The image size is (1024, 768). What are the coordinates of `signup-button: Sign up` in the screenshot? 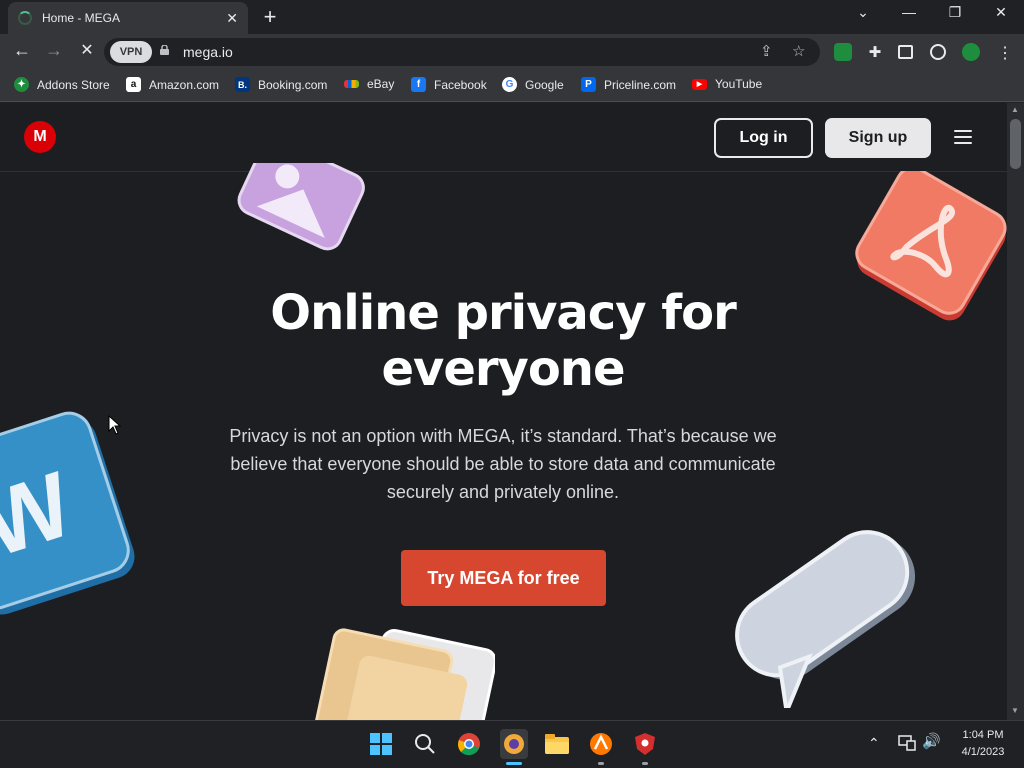 It's located at (878, 138).